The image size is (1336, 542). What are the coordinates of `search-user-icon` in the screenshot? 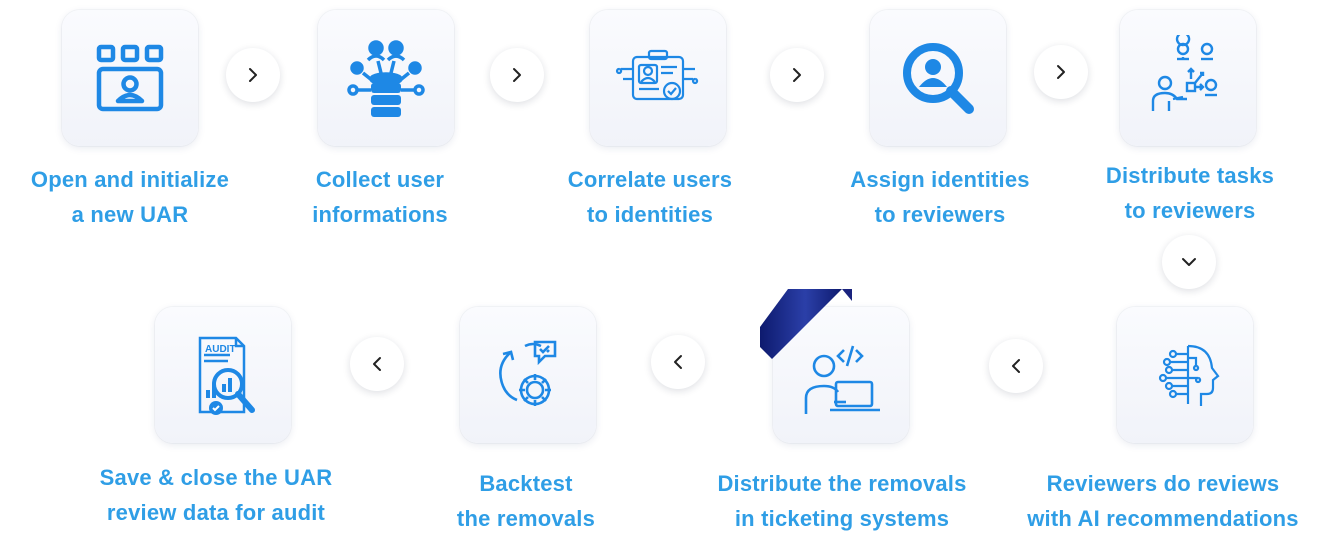 It's located at (938, 78).